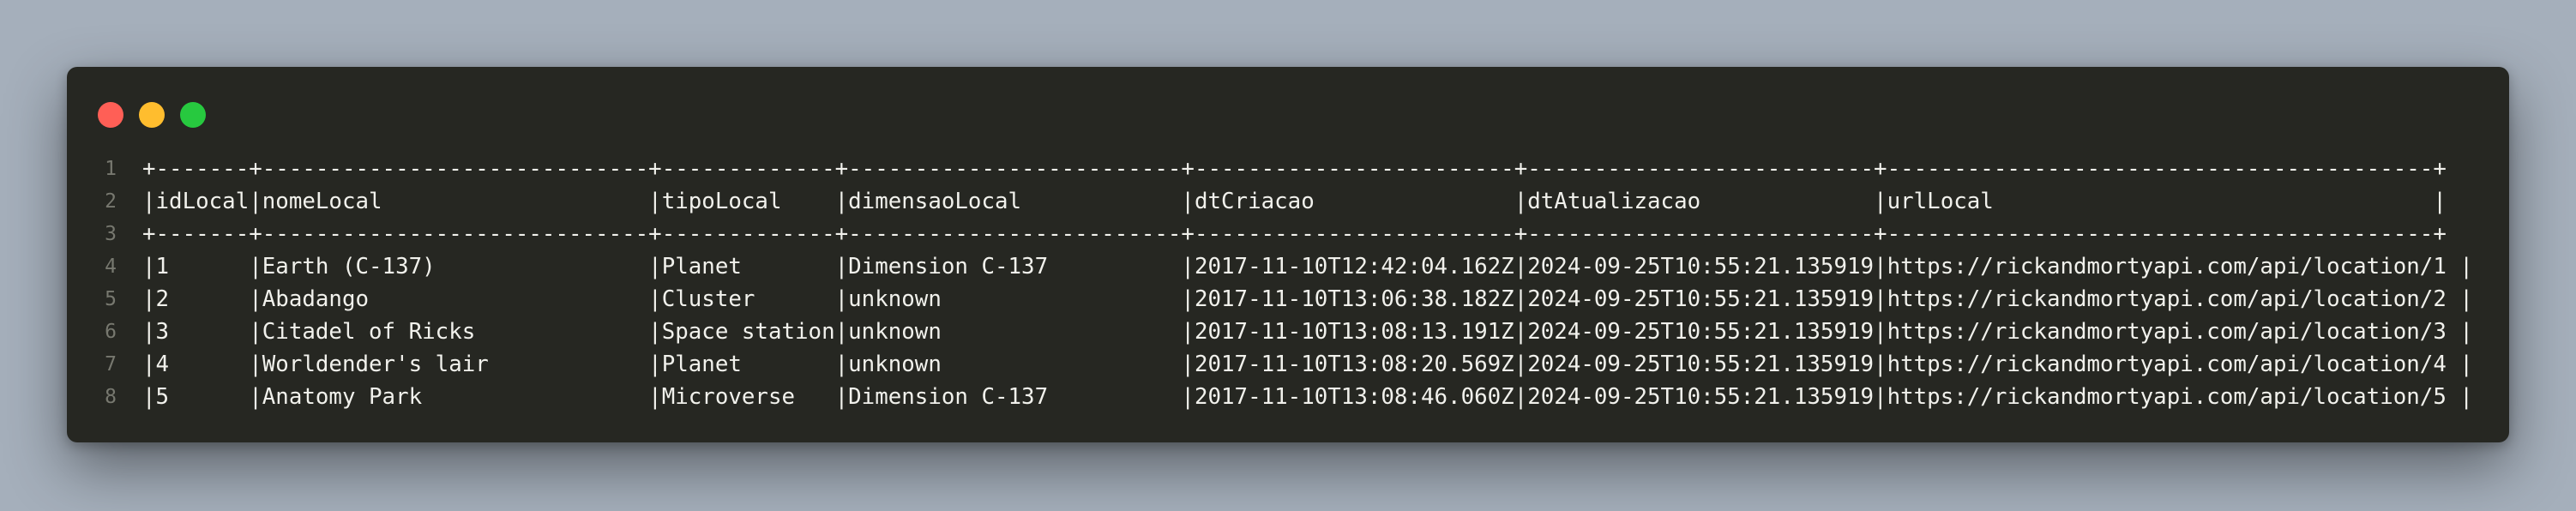 The image size is (2576, 511). What do you see at coordinates (193, 115) in the screenshot?
I see `zoom-button` at bounding box center [193, 115].